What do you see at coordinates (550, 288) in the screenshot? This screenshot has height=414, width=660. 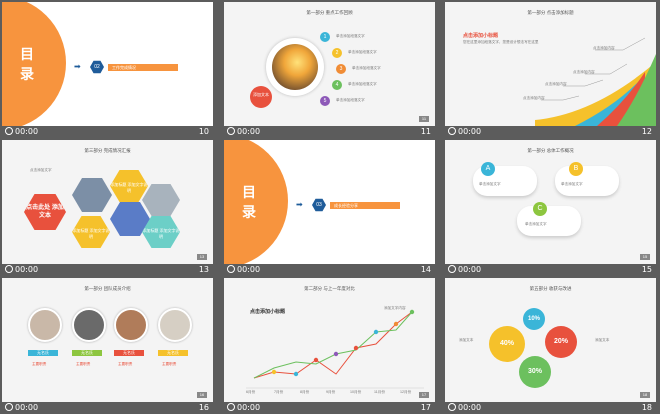 I see `slide-title: 第五部分 收获与改进` at bounding box center [550, 288].